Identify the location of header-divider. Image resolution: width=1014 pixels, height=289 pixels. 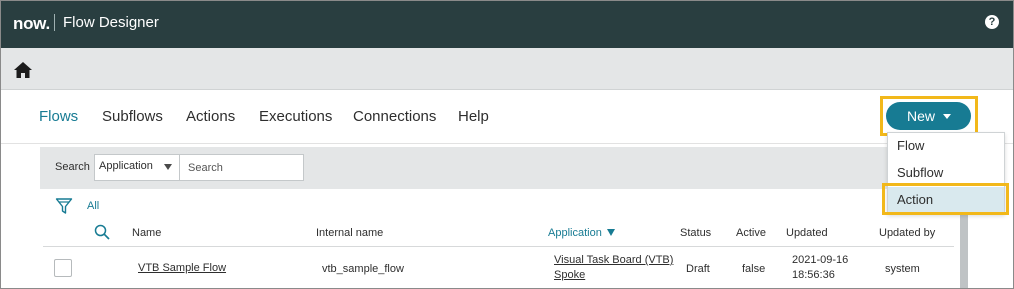
(54, 22).